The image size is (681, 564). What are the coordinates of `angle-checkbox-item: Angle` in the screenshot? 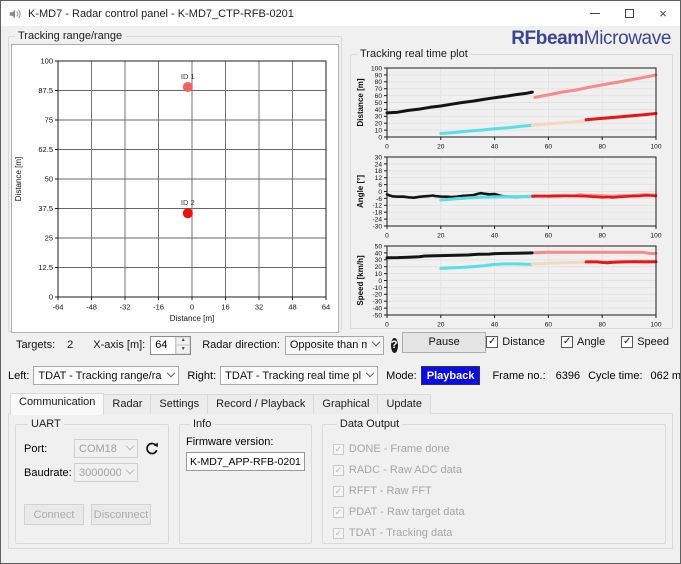 It's located at (583, 342).